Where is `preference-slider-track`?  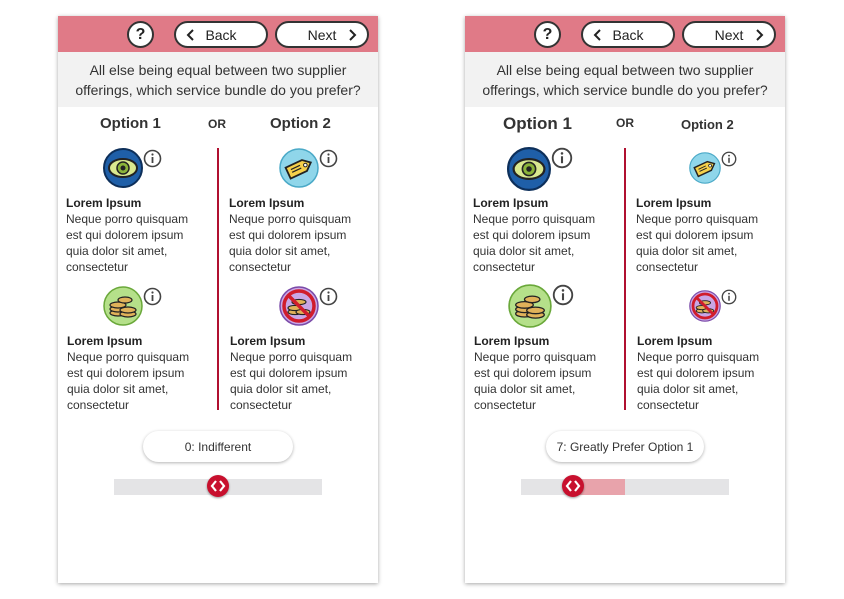
preference-slider-track is located at coordinates (625, 487).